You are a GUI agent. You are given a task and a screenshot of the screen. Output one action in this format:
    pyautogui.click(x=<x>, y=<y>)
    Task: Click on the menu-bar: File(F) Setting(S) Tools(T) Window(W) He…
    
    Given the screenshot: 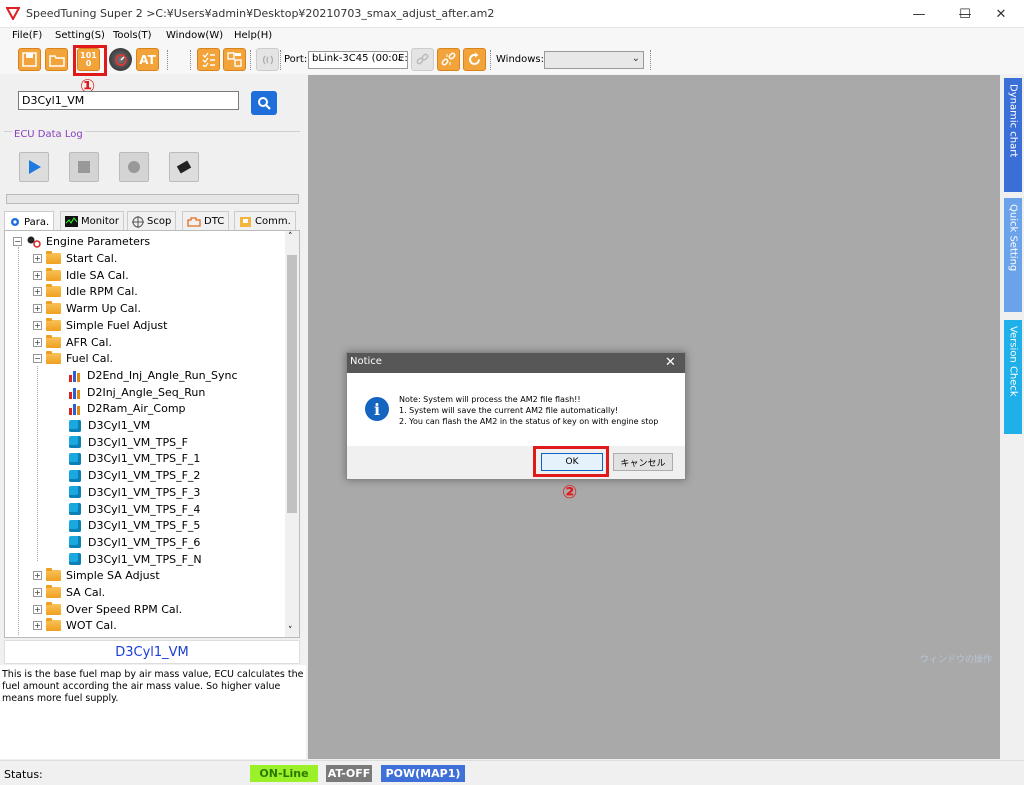 What is the action you would take?
    pyautogui.click(x=512, y=37)
    